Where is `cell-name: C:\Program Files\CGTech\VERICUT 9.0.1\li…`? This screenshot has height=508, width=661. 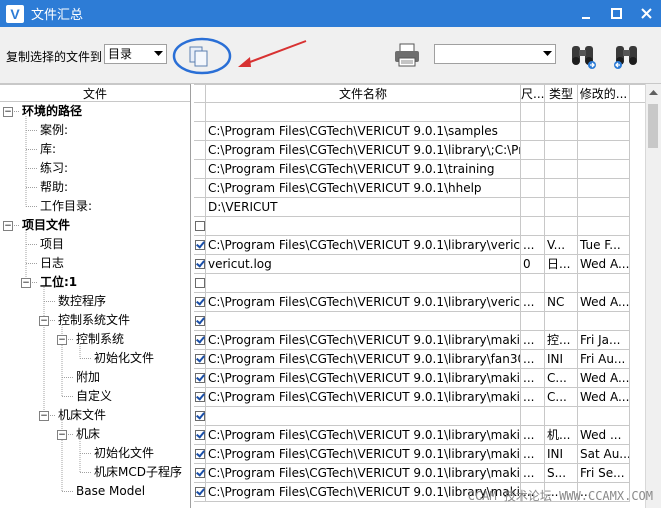 cell-name: C:\Program Files\CGTech\VERICUT 9.0.1\li… is located at coordinates (363, 302).